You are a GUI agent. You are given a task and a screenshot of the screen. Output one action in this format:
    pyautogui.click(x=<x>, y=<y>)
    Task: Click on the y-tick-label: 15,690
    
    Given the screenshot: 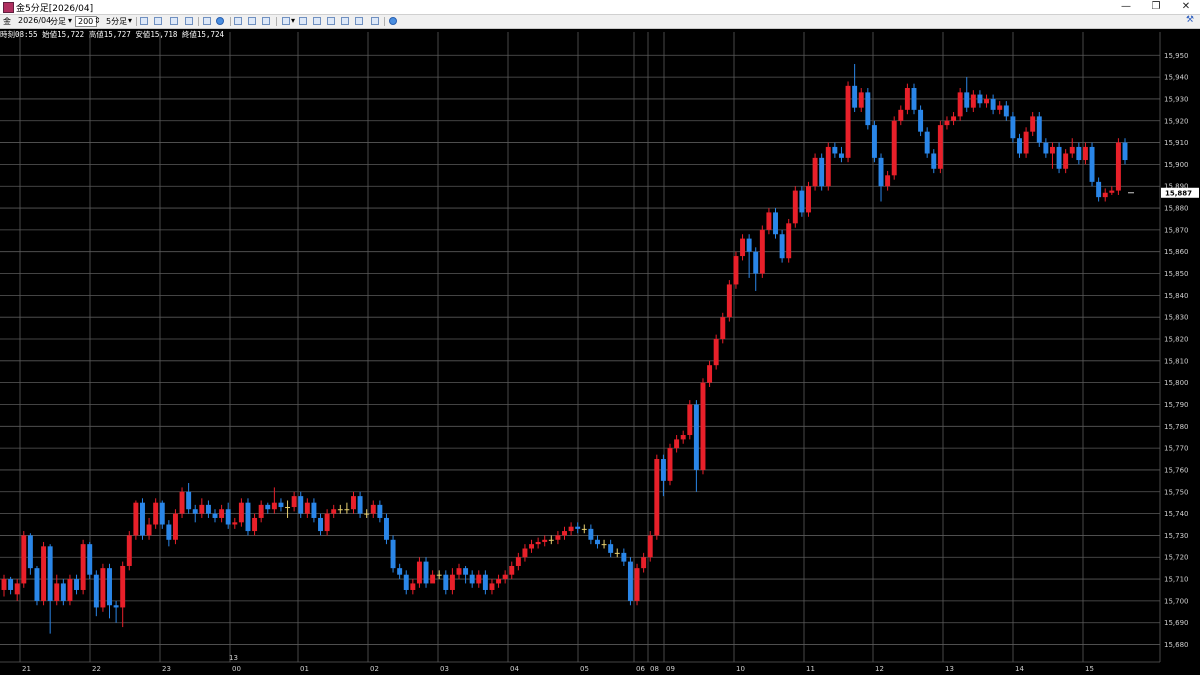 What is the action you would take?
    pyautogui.click(x=1176, y=623)
    